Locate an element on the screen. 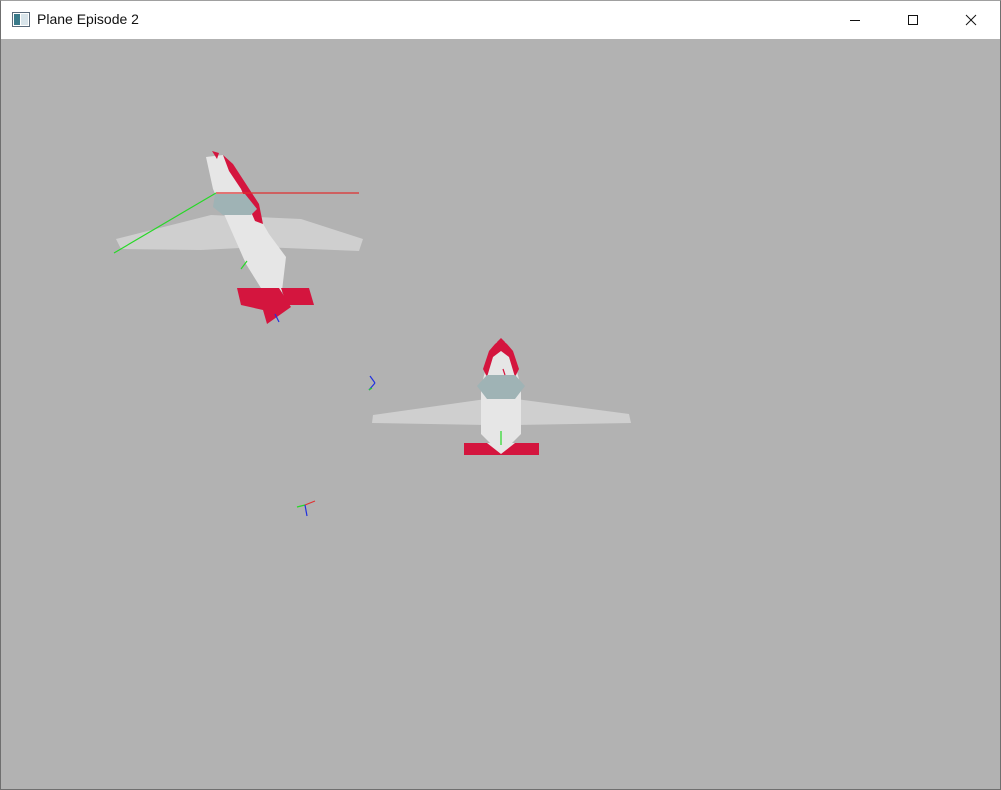  close-button is located at coordinates (971, 20).